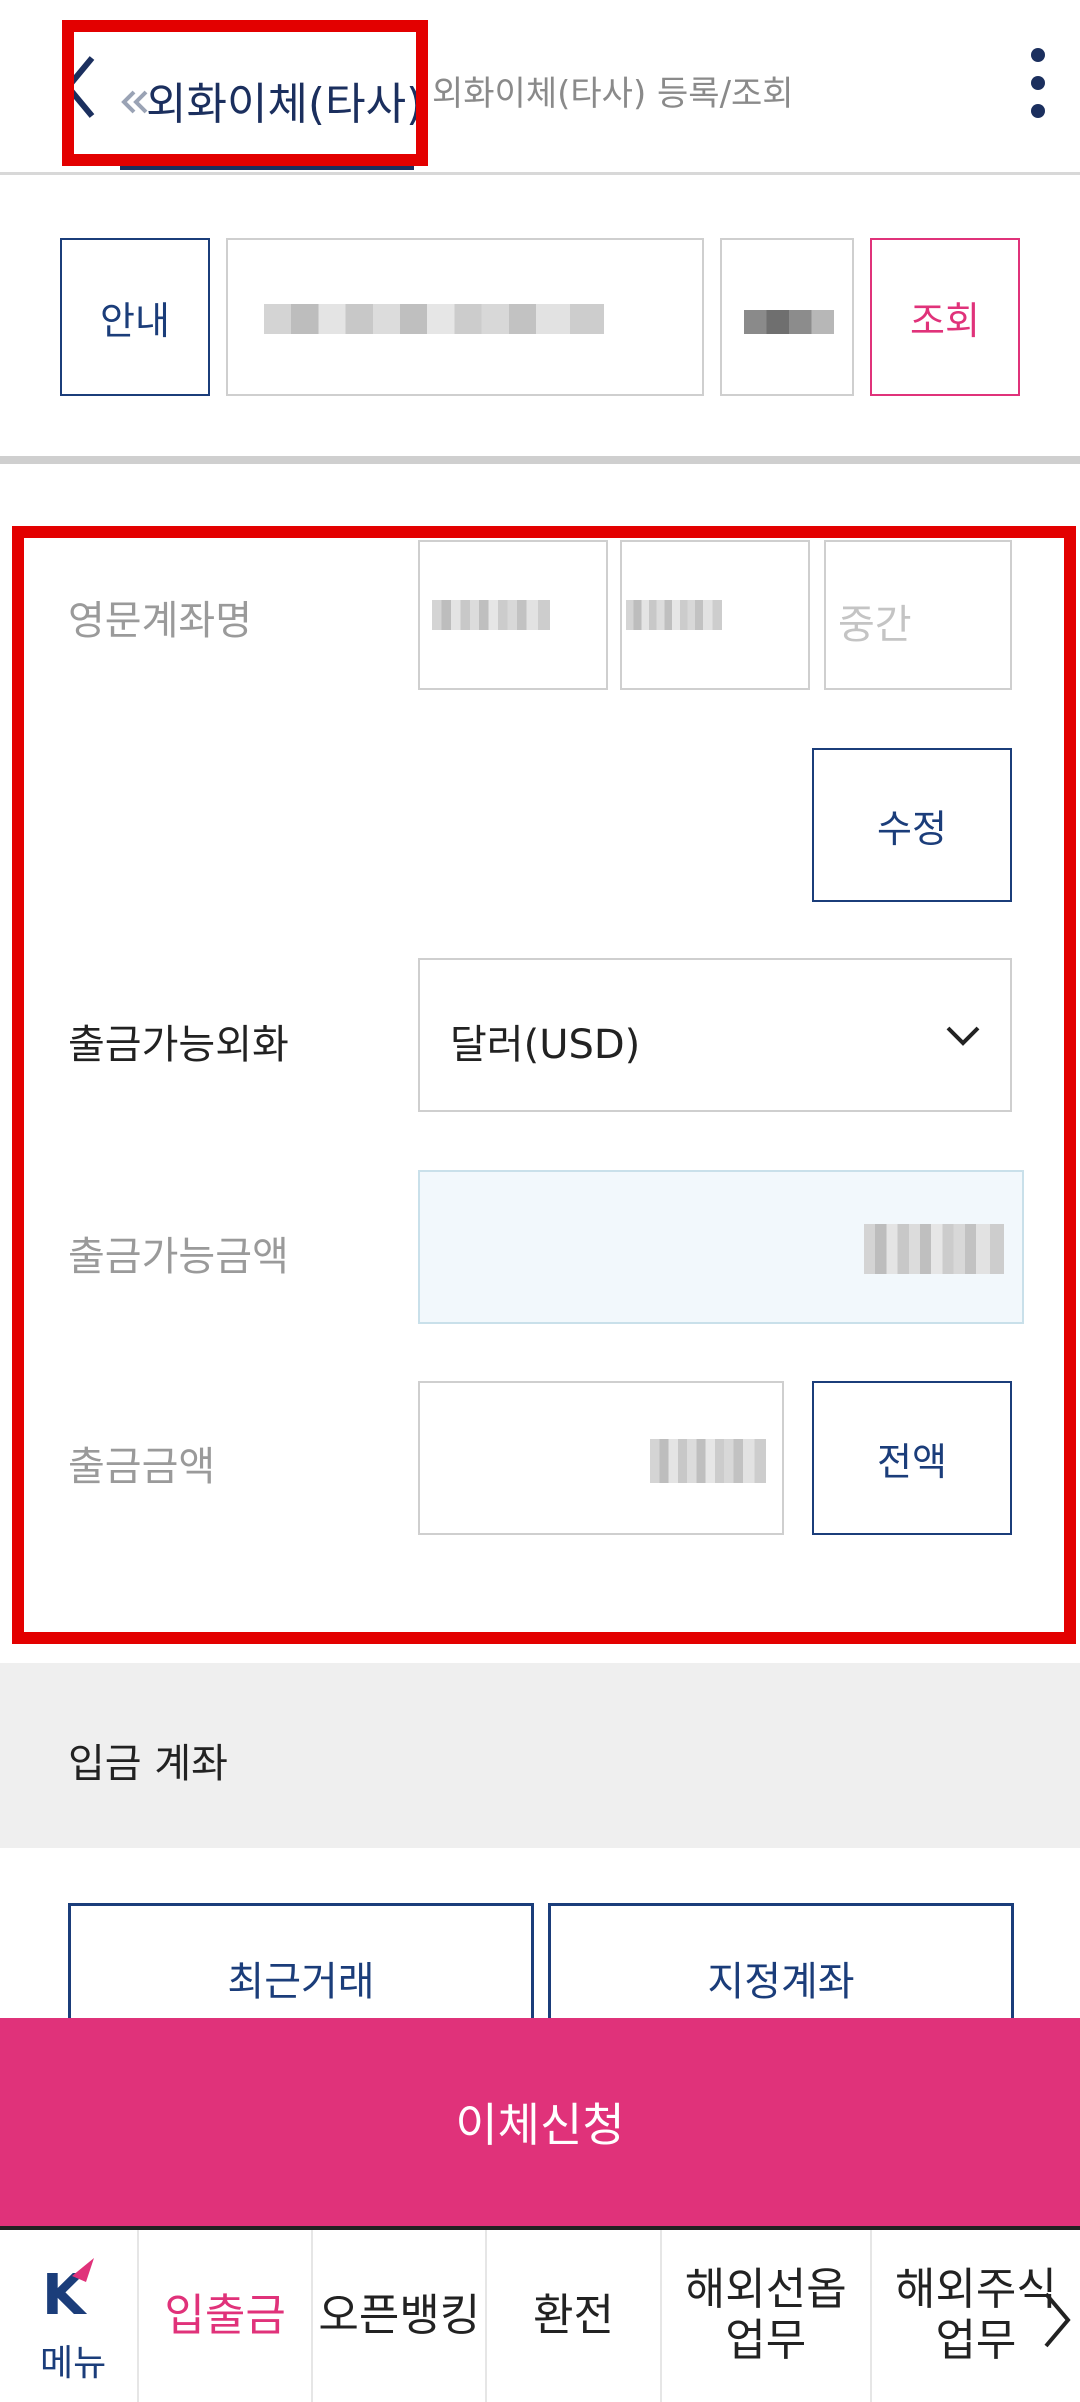  Describe the element at coordinates (73, 2363) in the screenshot. I see `menu-label: 메뉴` at that location.